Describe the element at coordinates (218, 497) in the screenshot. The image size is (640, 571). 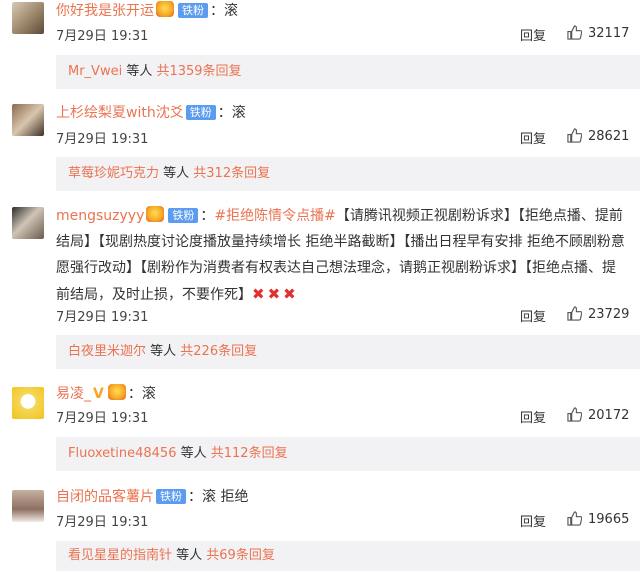
I see `comment-text: ：滚 拒绝` at that location.